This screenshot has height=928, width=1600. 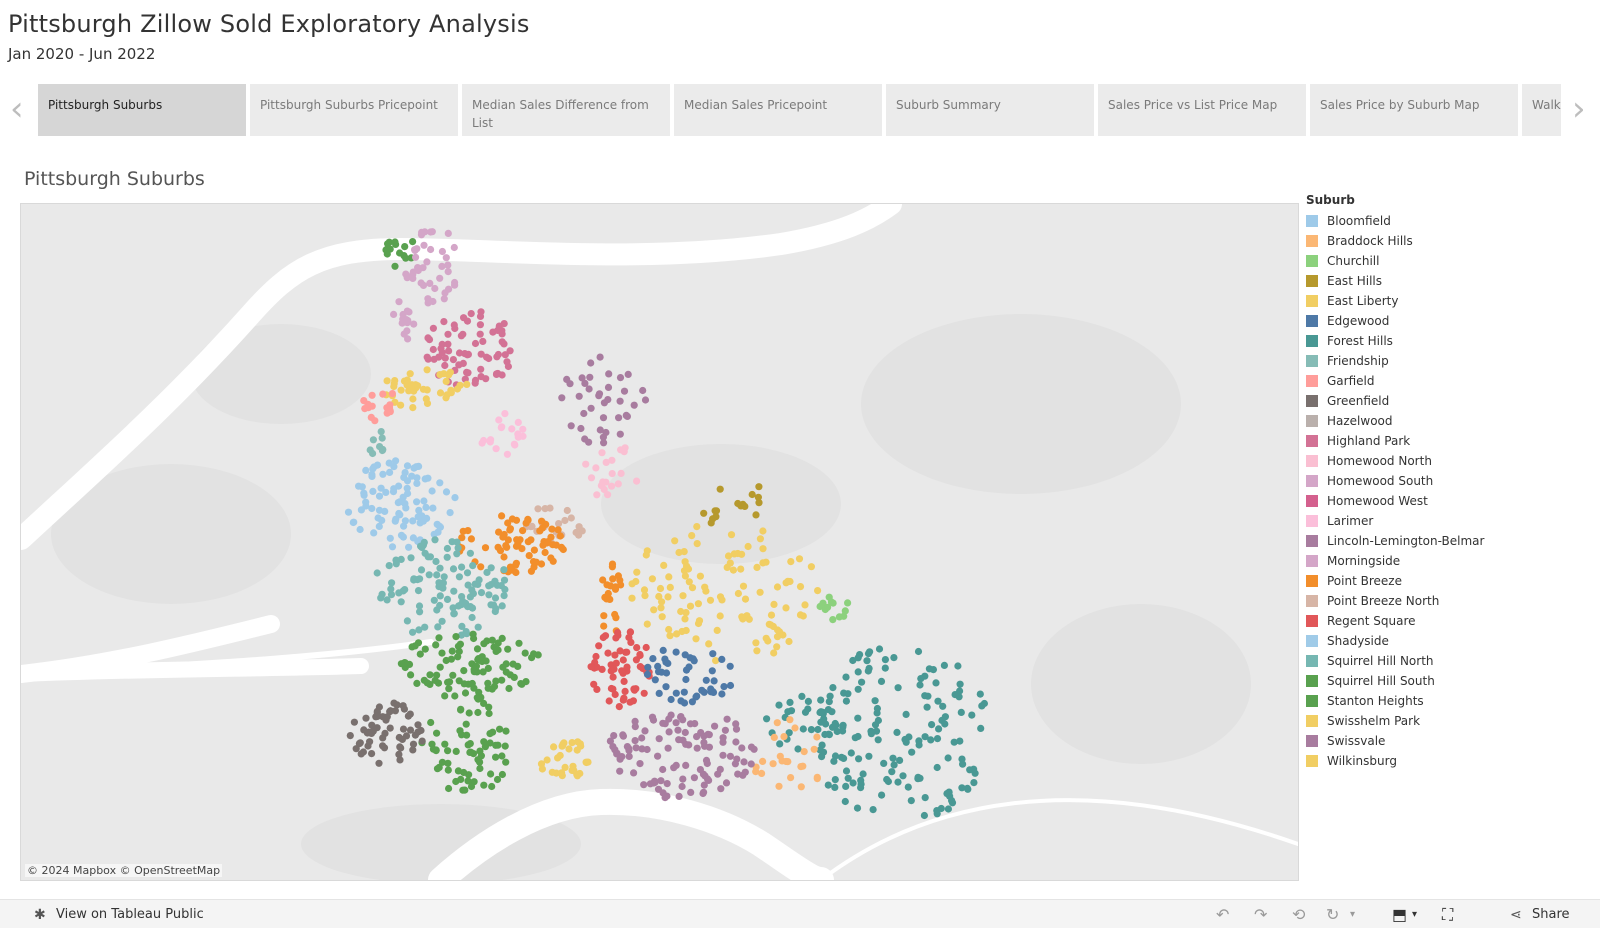 I want to click on fullscreen-icon: ⛶, so click(x=1447, y=915).